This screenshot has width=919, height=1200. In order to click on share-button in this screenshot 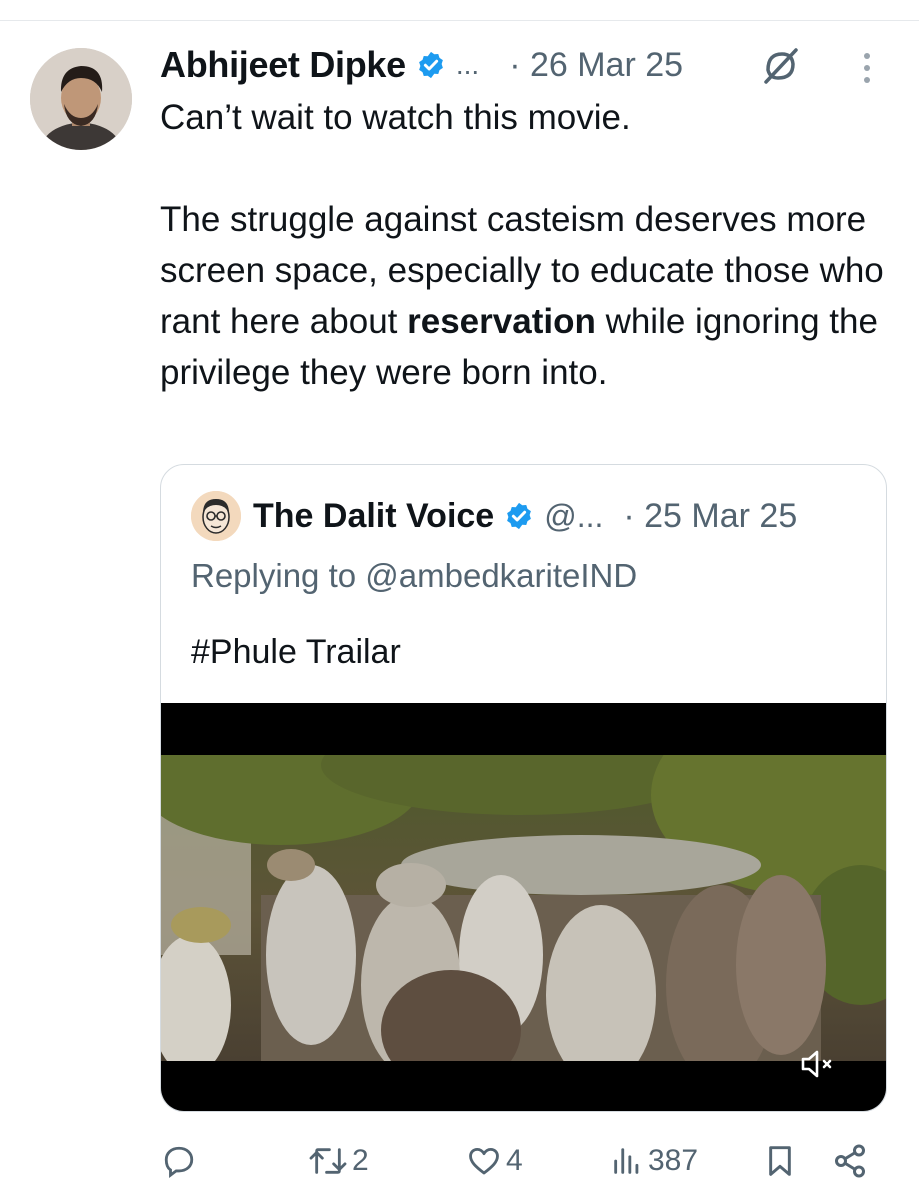, I will do `click(850, 1161)`.